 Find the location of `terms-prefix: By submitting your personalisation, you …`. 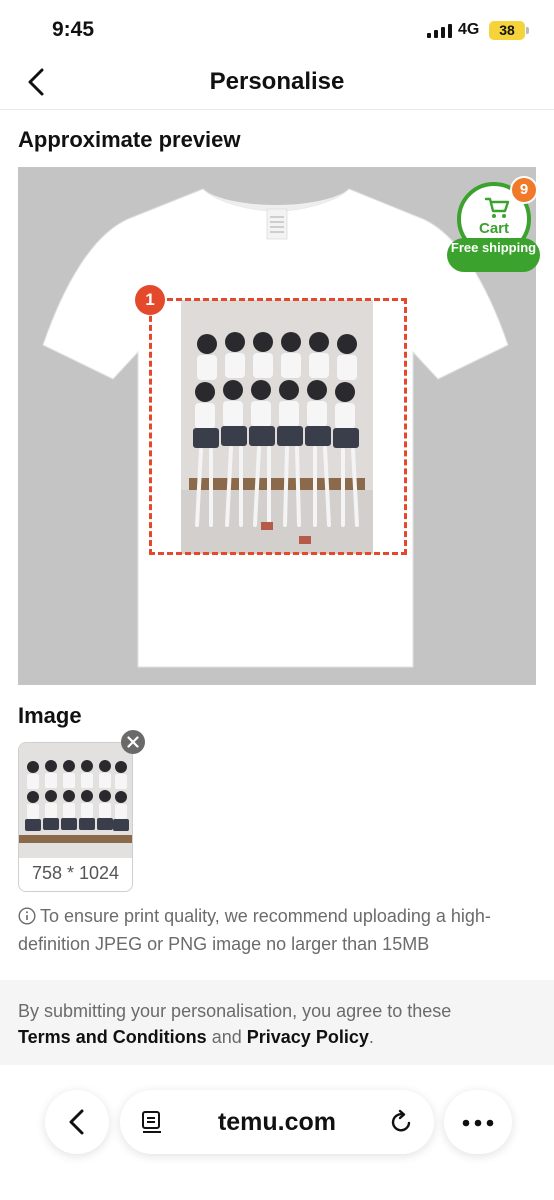

terms-prefix: By submitting your personalisation, you … is located at coordinates (235, 1011).